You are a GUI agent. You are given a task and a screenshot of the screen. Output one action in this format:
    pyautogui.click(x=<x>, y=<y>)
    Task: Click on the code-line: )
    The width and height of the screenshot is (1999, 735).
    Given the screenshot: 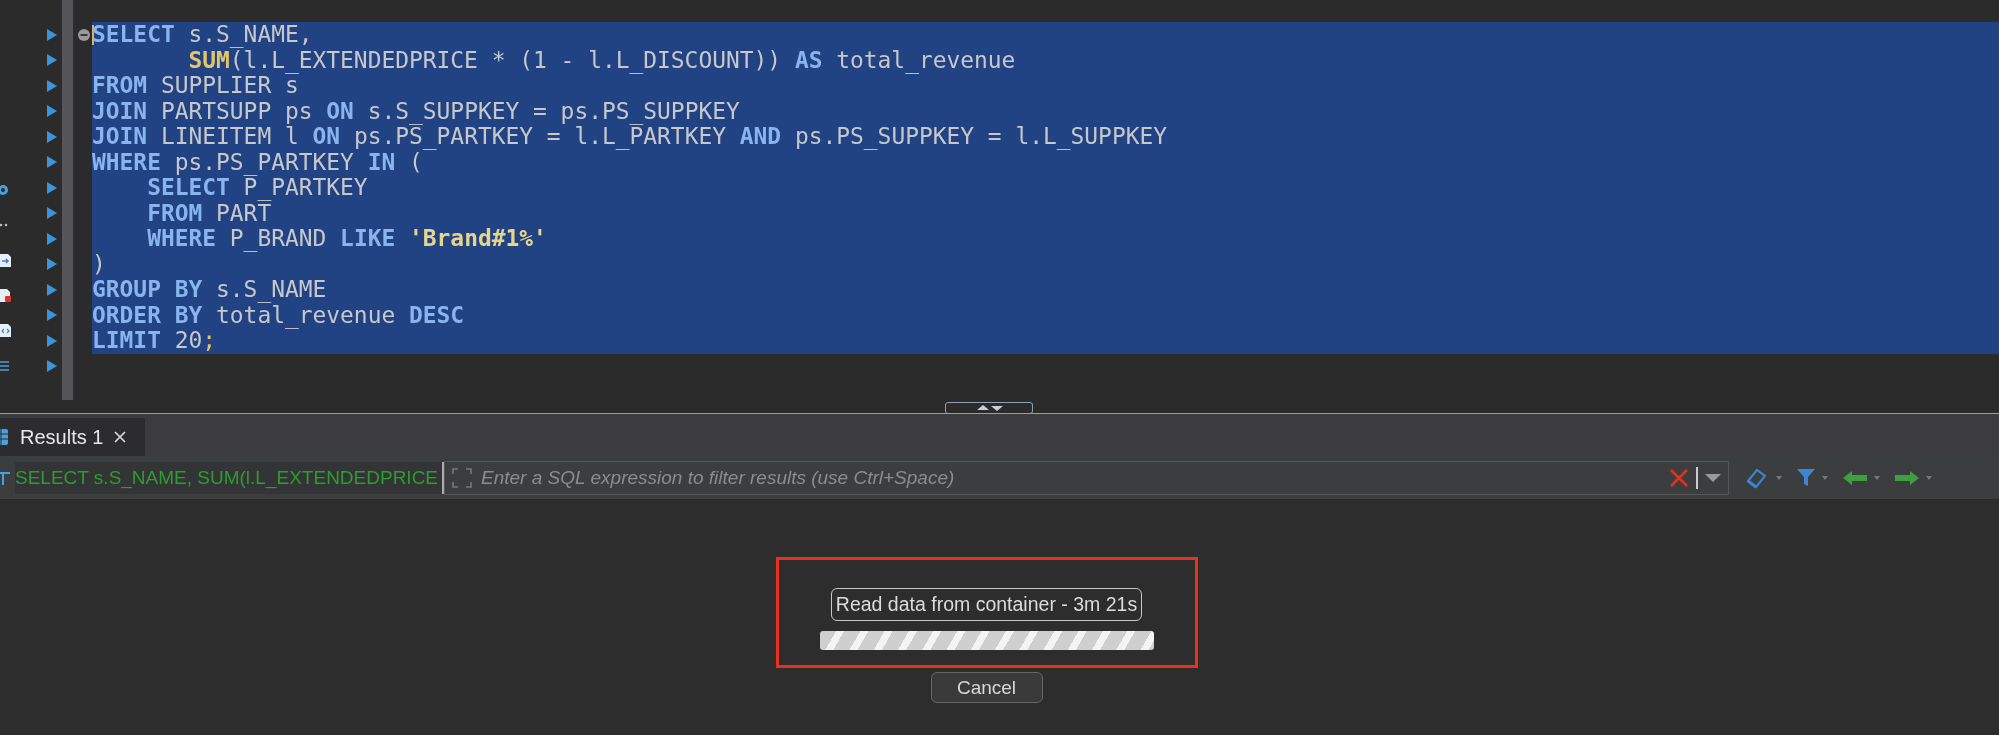 What is the action you would take?
    pyautogui.click(x=99, y=264)
    